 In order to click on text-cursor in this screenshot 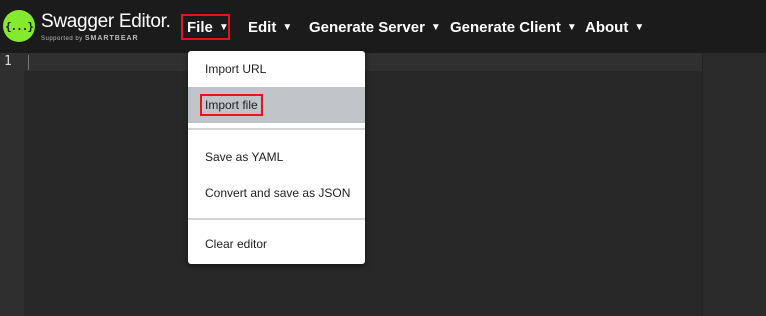, I will do `click(28, 62)`.